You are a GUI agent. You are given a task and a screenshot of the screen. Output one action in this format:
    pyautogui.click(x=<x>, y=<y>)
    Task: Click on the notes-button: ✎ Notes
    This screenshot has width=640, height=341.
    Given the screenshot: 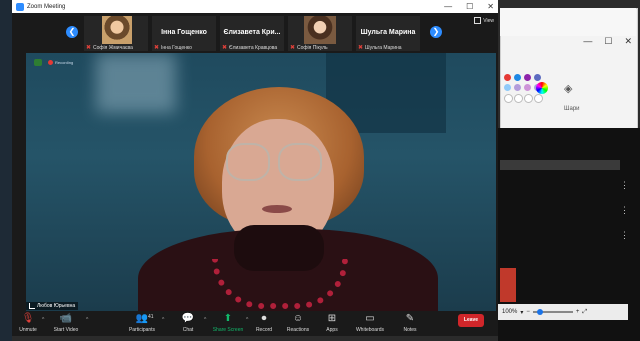 What is the action you would take?
    pyautogui.click(x=410, y=323)
    